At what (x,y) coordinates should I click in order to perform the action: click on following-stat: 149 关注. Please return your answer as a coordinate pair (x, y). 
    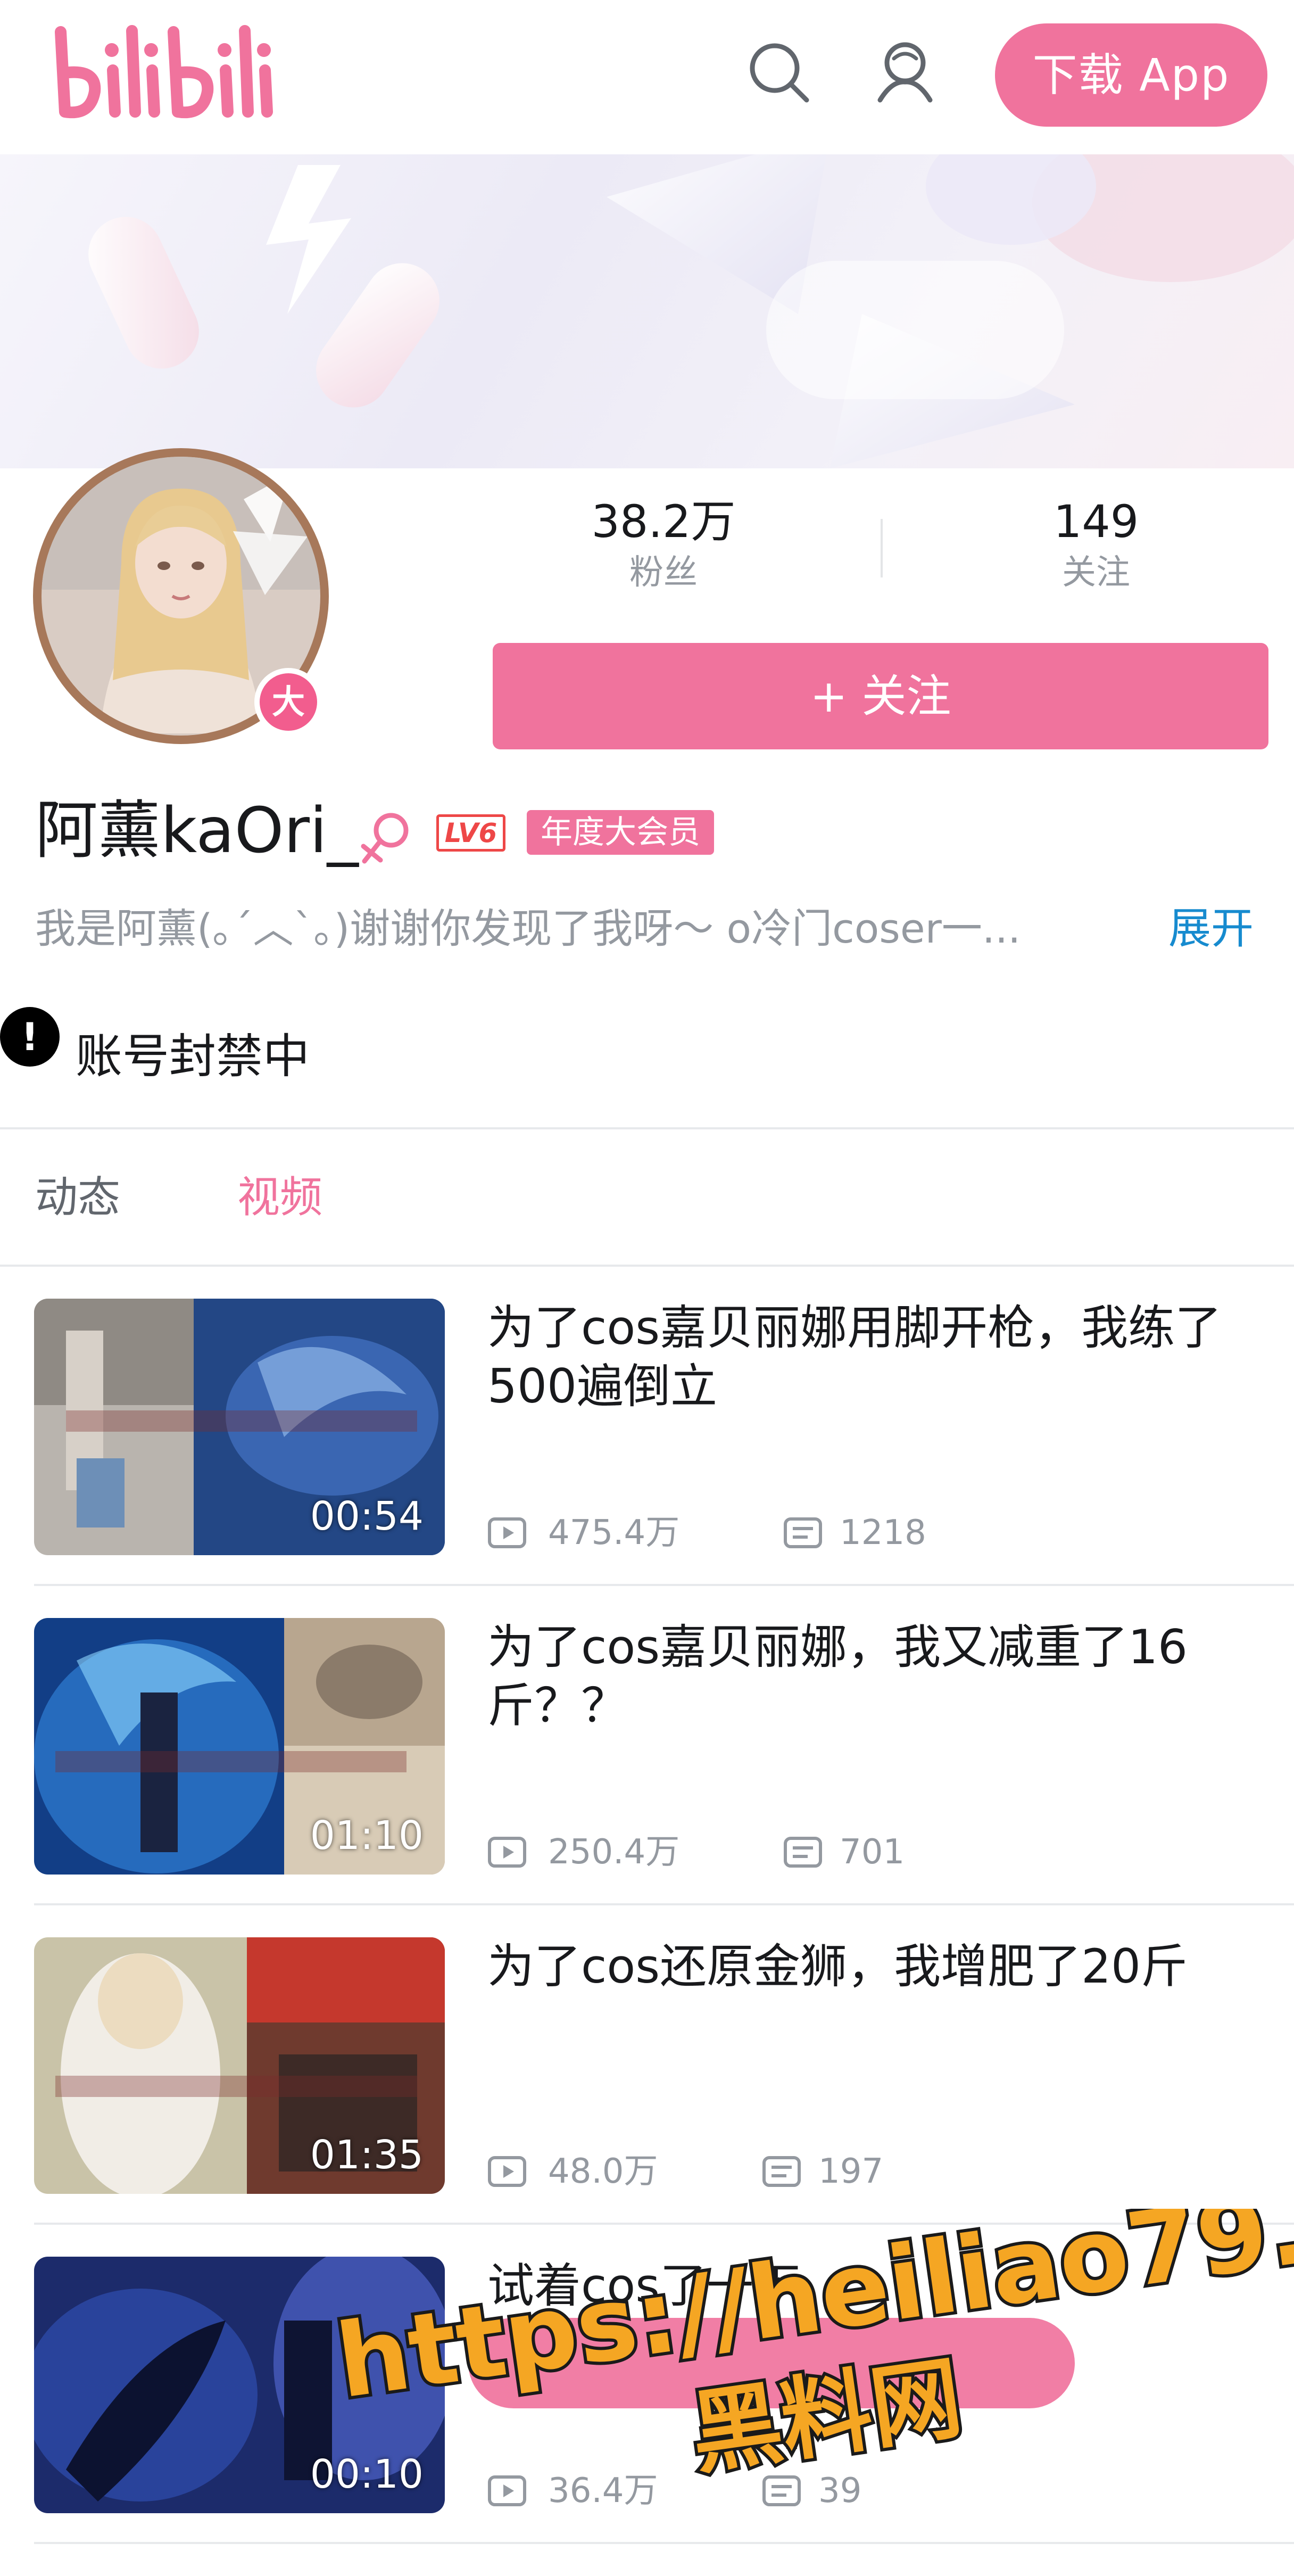
    Looking at the image, I should click on (1096, 544).